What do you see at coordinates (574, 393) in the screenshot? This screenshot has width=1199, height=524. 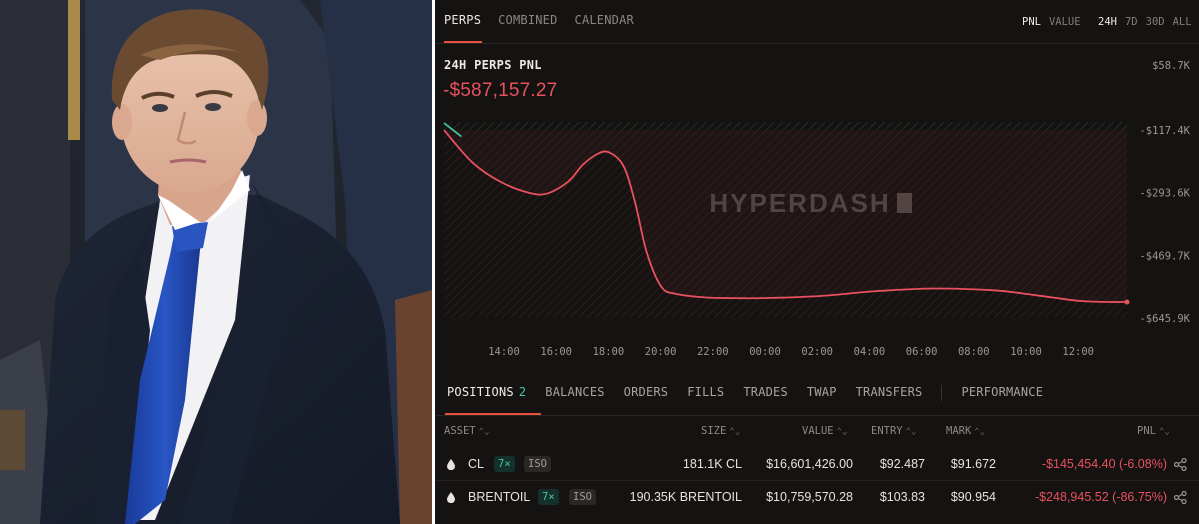 I see `tab-balances: BALANCES` at bounding box center [574, 393].